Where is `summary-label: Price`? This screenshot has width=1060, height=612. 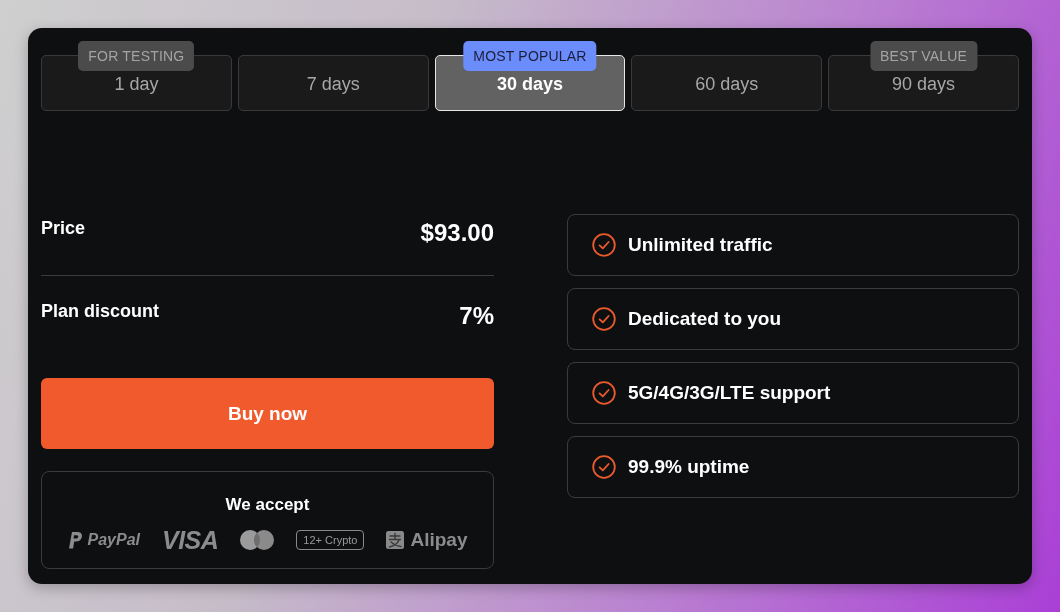
summary-label: Price is located at coordinates (63, 228).